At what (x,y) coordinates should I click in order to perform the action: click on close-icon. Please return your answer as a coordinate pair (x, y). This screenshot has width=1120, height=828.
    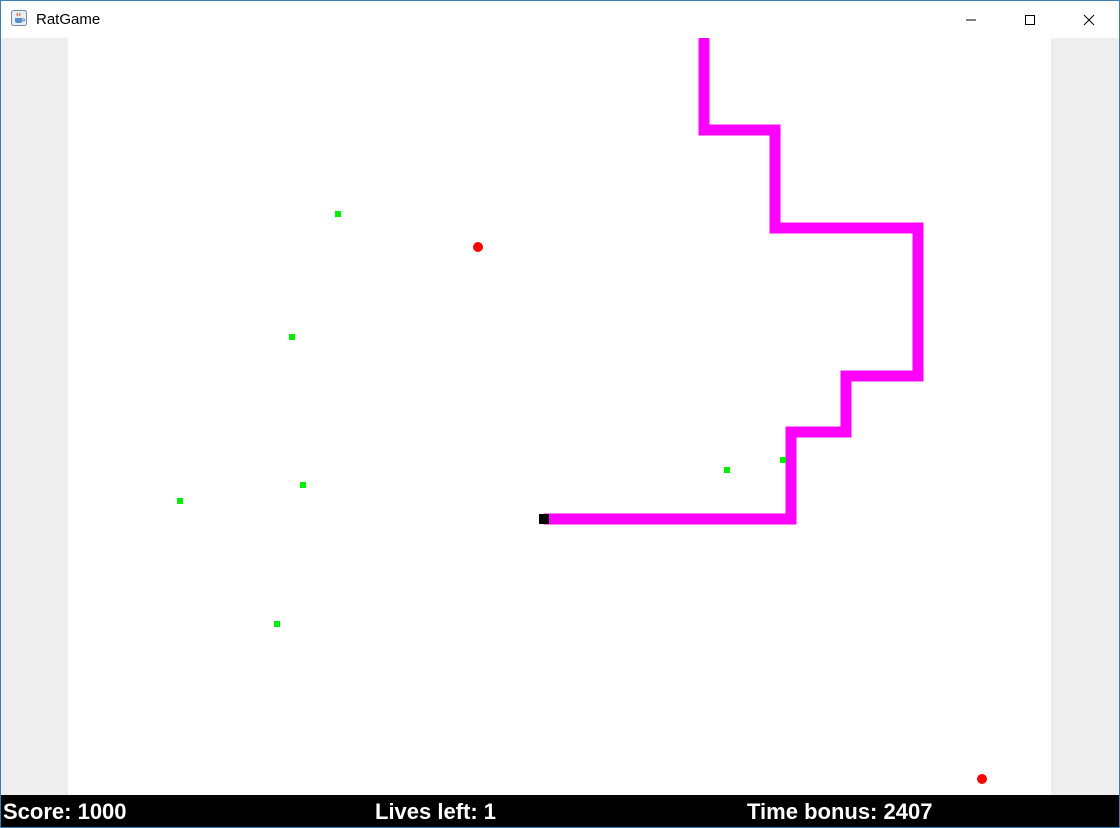
    Looking at the image, I should click on (1089, 19).